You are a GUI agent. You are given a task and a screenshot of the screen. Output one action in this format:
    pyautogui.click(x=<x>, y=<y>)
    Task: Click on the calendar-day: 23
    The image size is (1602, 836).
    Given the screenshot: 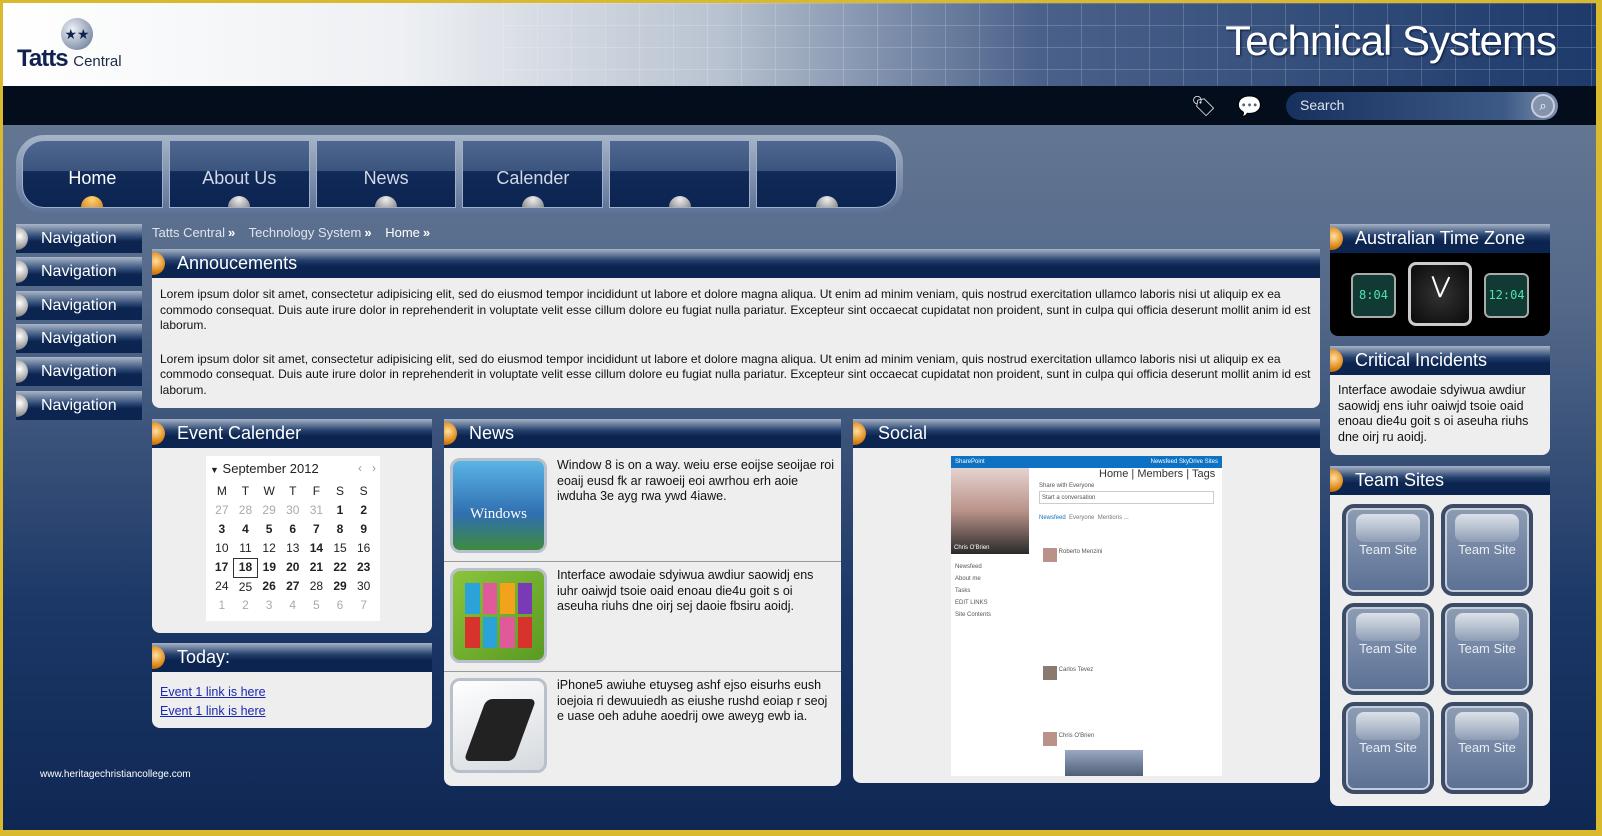 What is the action you would take?
    pyautogui.click(x=364, y=568)
    